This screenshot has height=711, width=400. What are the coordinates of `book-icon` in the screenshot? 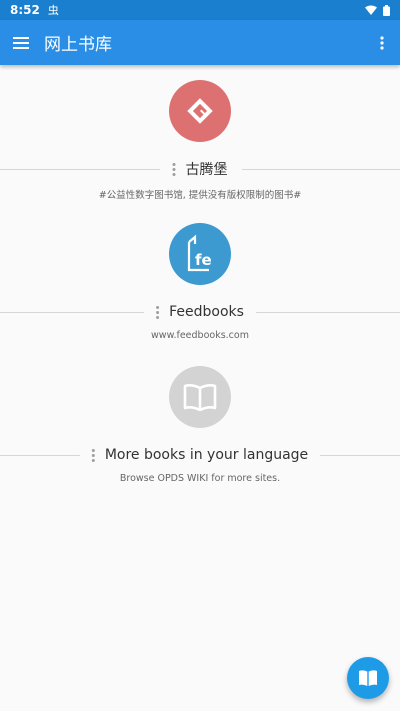 It's located at (368, 678).